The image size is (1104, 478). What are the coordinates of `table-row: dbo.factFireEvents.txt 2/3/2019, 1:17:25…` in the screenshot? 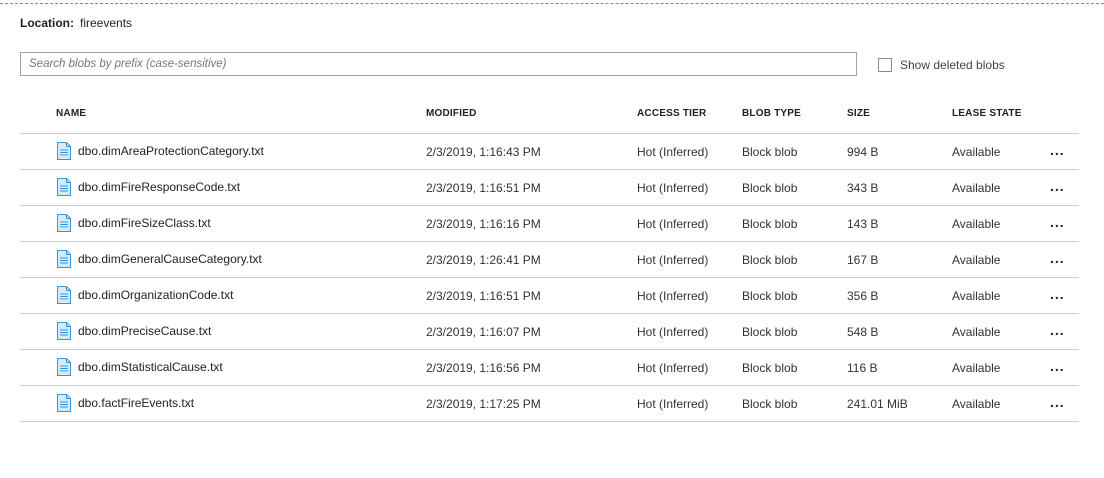 It's located at (549, 404).